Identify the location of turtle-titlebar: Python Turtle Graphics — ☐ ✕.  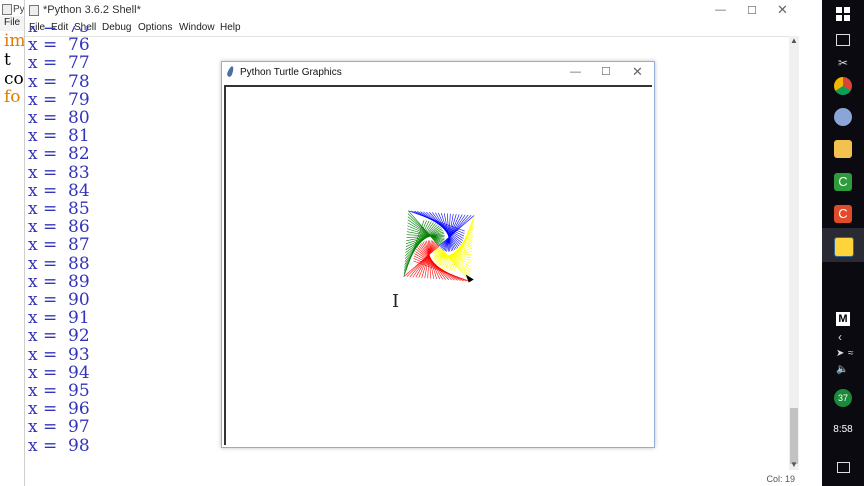
(438, 73).